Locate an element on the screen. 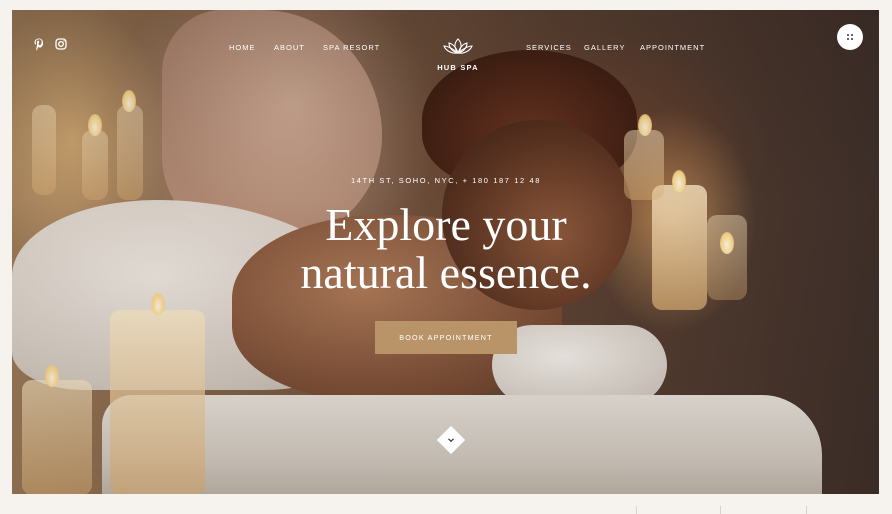 Image resolution: width=892 pixels, height=514 pixels. nav-home: HOME is located at coordinates (242, 47).